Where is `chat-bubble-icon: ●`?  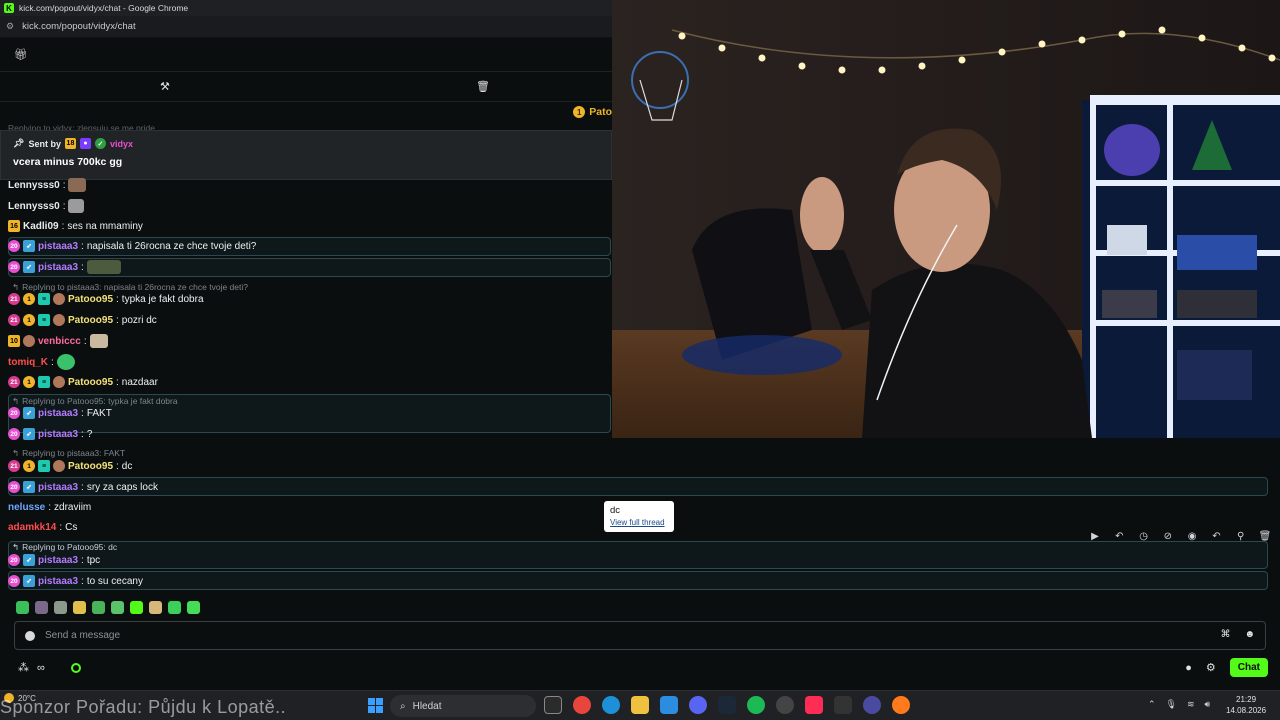 chat-bubble-icon: ● is located at coordinates (1188, 668).